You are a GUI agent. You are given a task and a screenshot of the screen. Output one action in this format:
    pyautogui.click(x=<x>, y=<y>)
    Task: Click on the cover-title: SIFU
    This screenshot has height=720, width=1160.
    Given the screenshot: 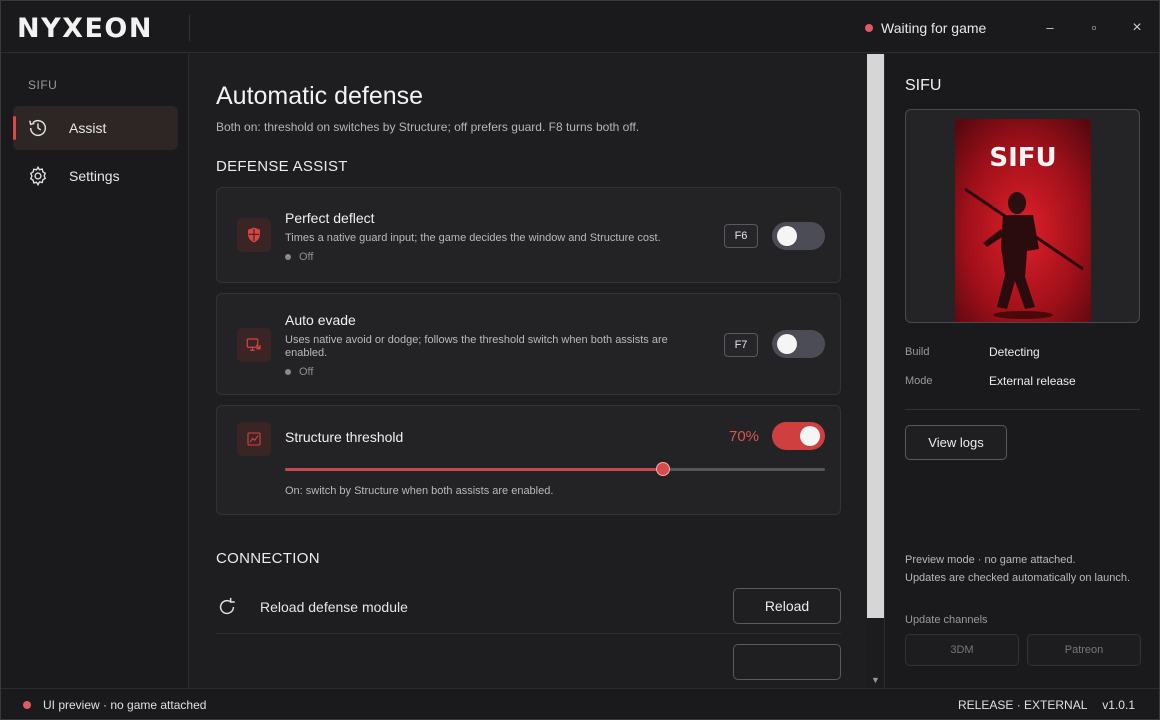 What is the action you would take?
    pyautogui.click(x=1022, y=158)
    